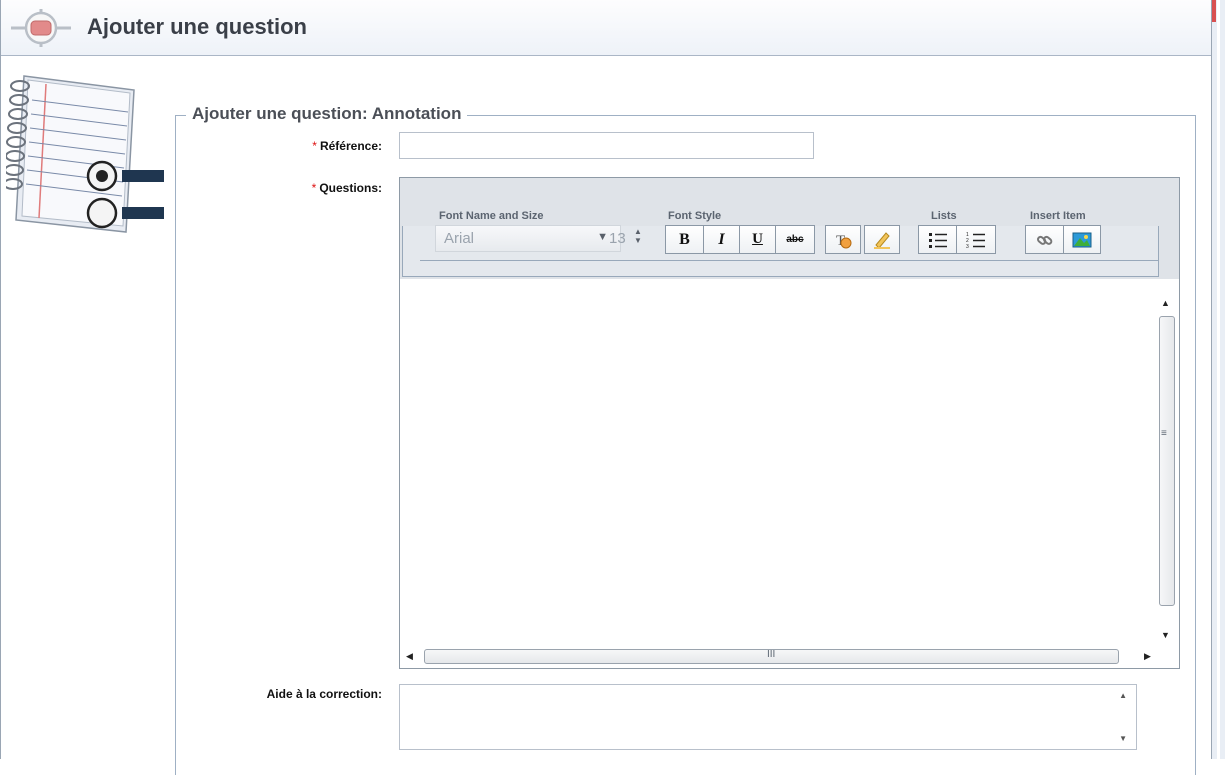 The width and height of the screenshot is (1225, 775). I want to click on svg-text: 3, so click(967, 246).